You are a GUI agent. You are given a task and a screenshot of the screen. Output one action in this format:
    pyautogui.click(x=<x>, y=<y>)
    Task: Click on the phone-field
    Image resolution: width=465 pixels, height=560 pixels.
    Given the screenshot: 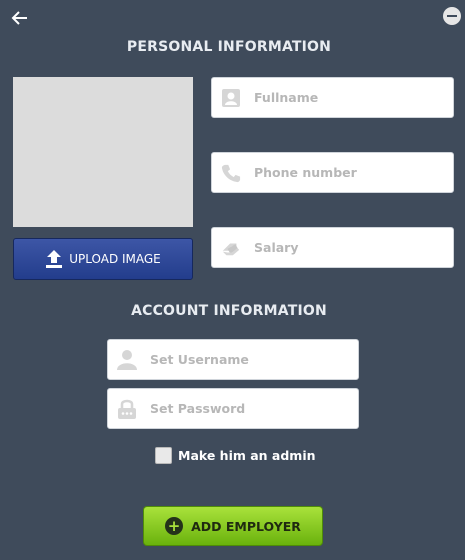 What is the action you would take?
    pyautogui.click(x=332, y=172)
    